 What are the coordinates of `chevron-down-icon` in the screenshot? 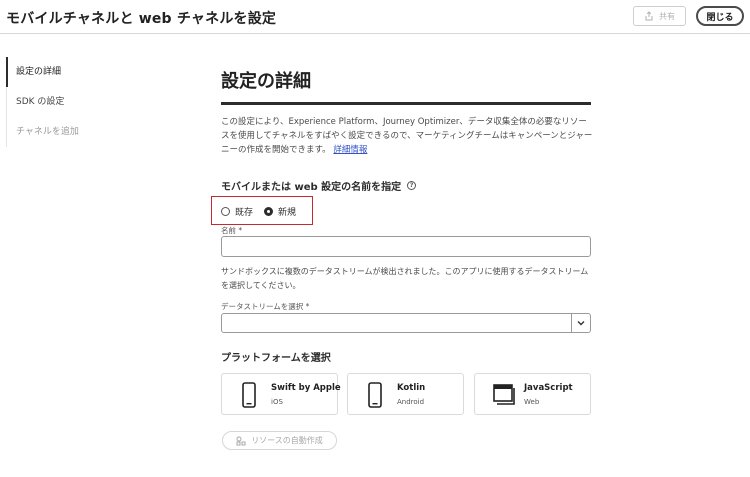 It's located at (581, 323).